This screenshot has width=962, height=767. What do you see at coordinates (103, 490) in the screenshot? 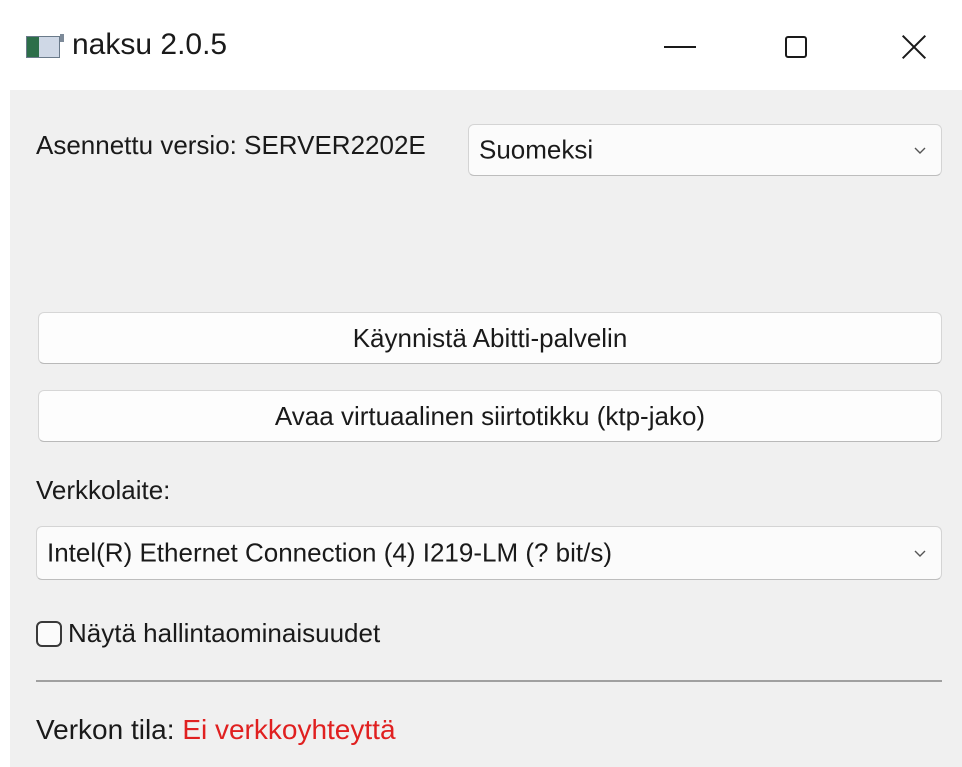
I see `network-device-label: Verkkolaite:` at bounding box center [103, 490].